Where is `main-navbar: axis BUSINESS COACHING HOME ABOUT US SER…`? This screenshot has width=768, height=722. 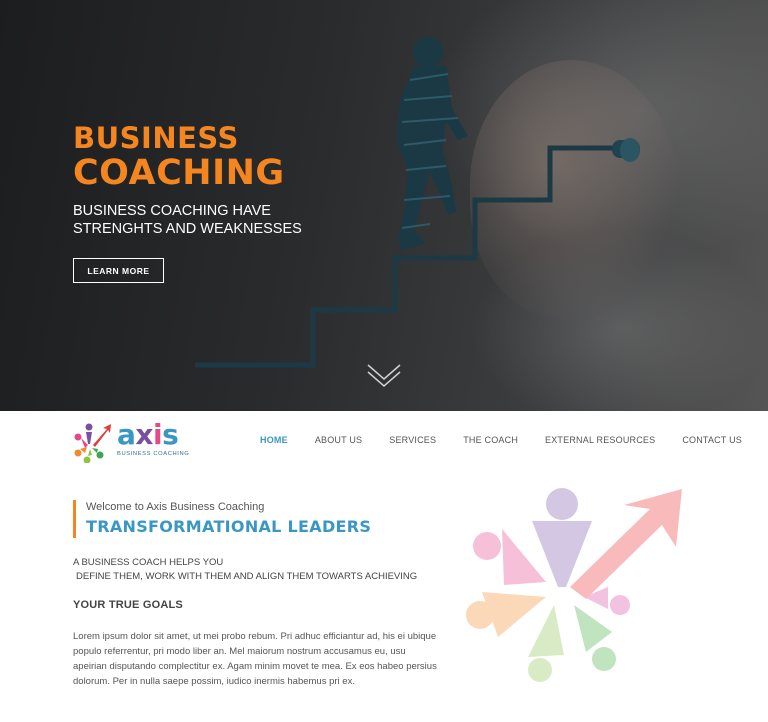 main-navbar: axis BUSINESS COACHING HOME ABOUT US SER… is located at coordinates (384, 440).